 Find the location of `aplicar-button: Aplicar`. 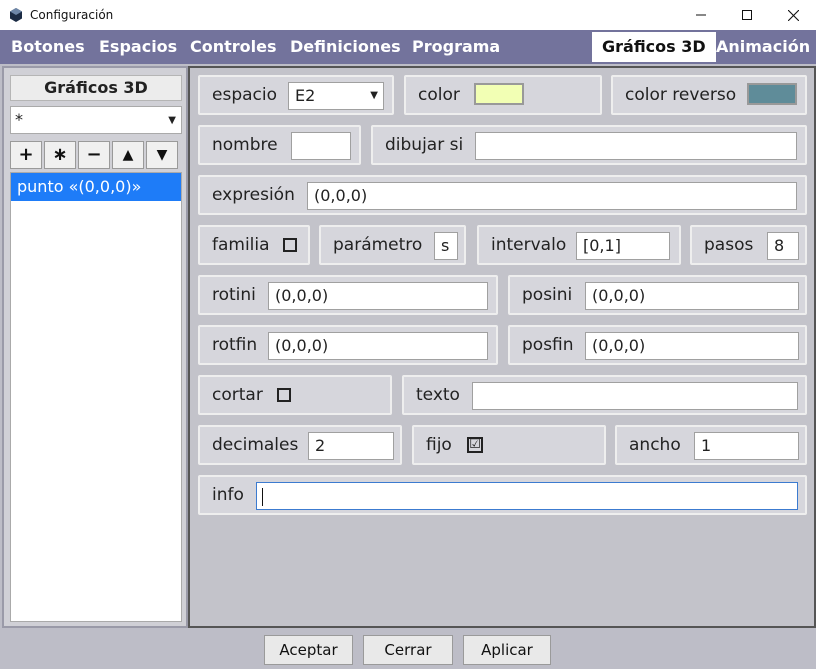

aplicar-button: Aplicar is located at coordinates (507, 650).